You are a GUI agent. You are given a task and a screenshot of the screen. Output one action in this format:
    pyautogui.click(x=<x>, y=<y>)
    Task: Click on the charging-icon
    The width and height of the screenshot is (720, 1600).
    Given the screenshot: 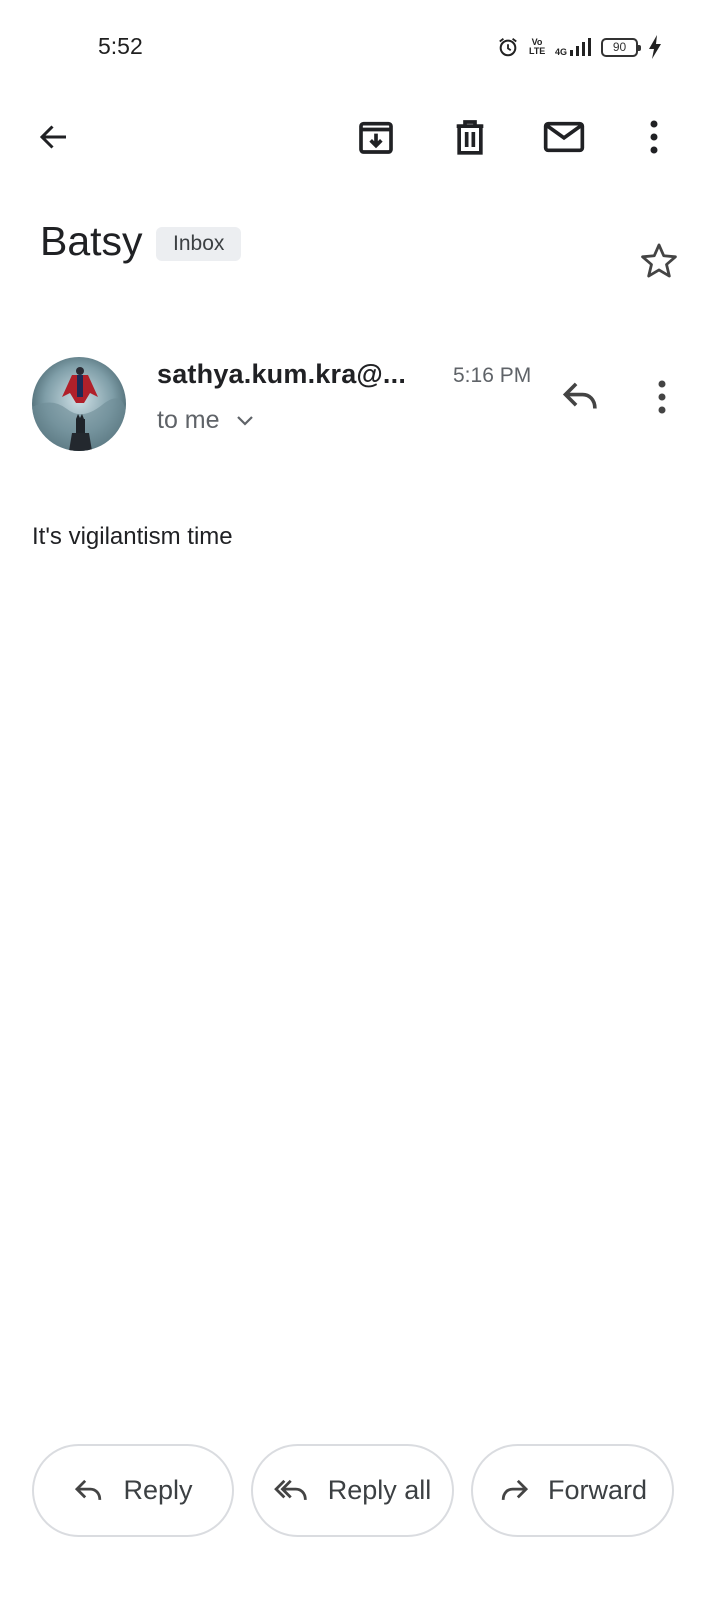 What is the action you would take?
    pyautogui.click(x=655, y=47)
    